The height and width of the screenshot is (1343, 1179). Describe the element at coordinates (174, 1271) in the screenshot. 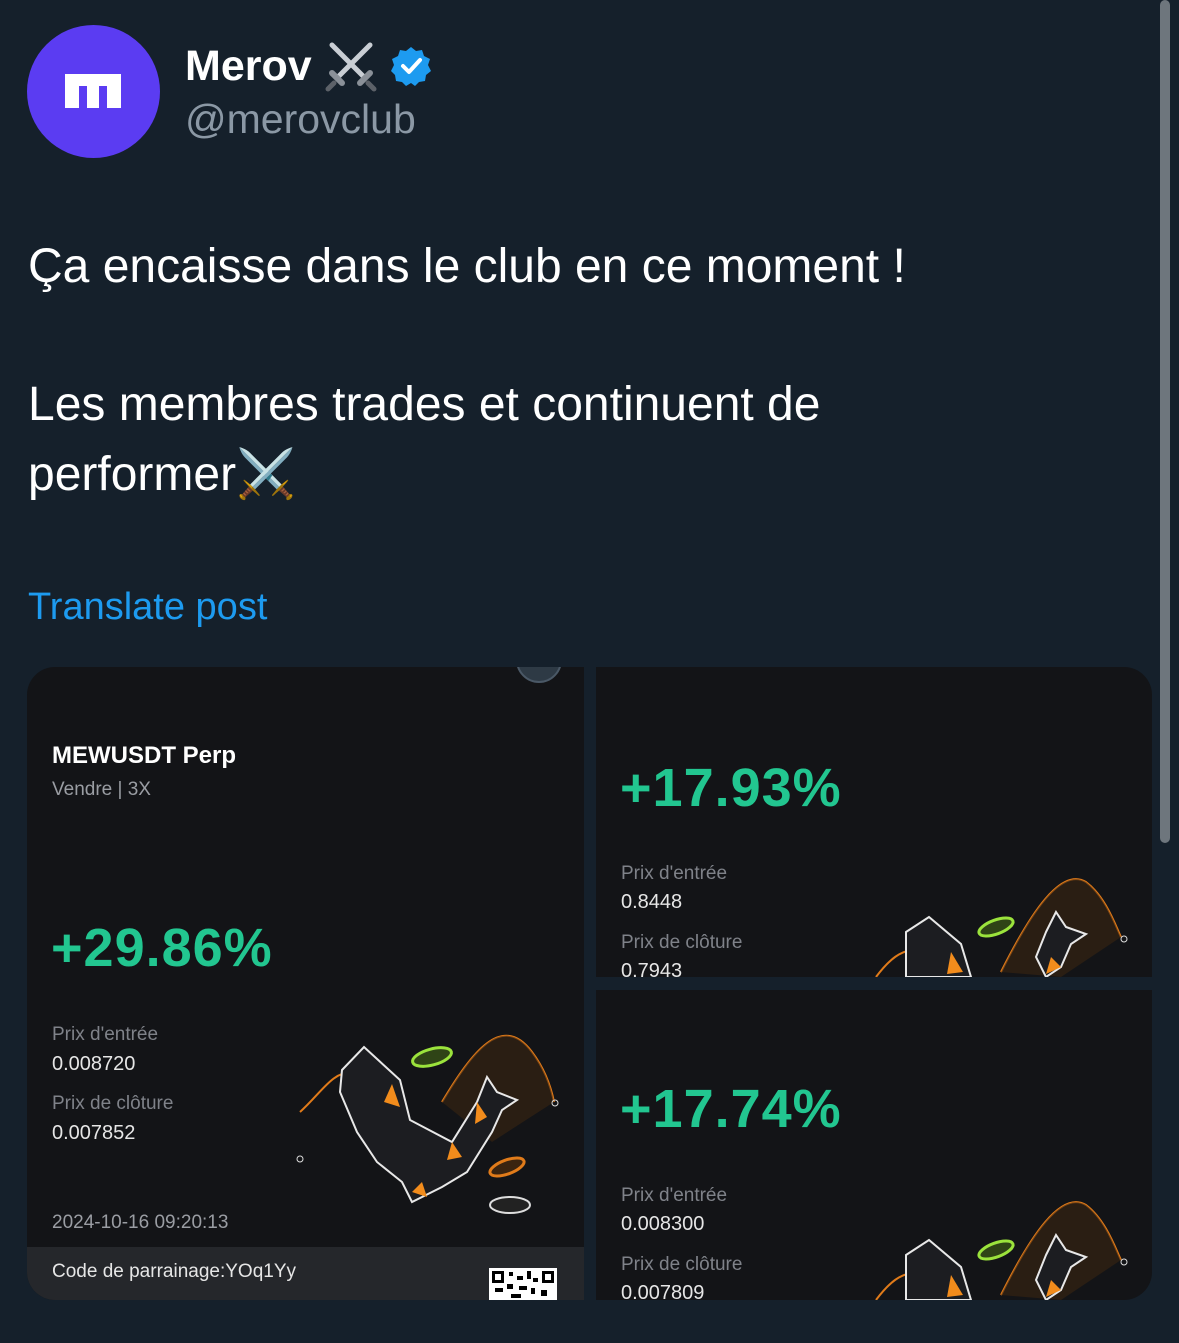

I see `referral-code: Code de parrainage:YOq1Yy` at that location.